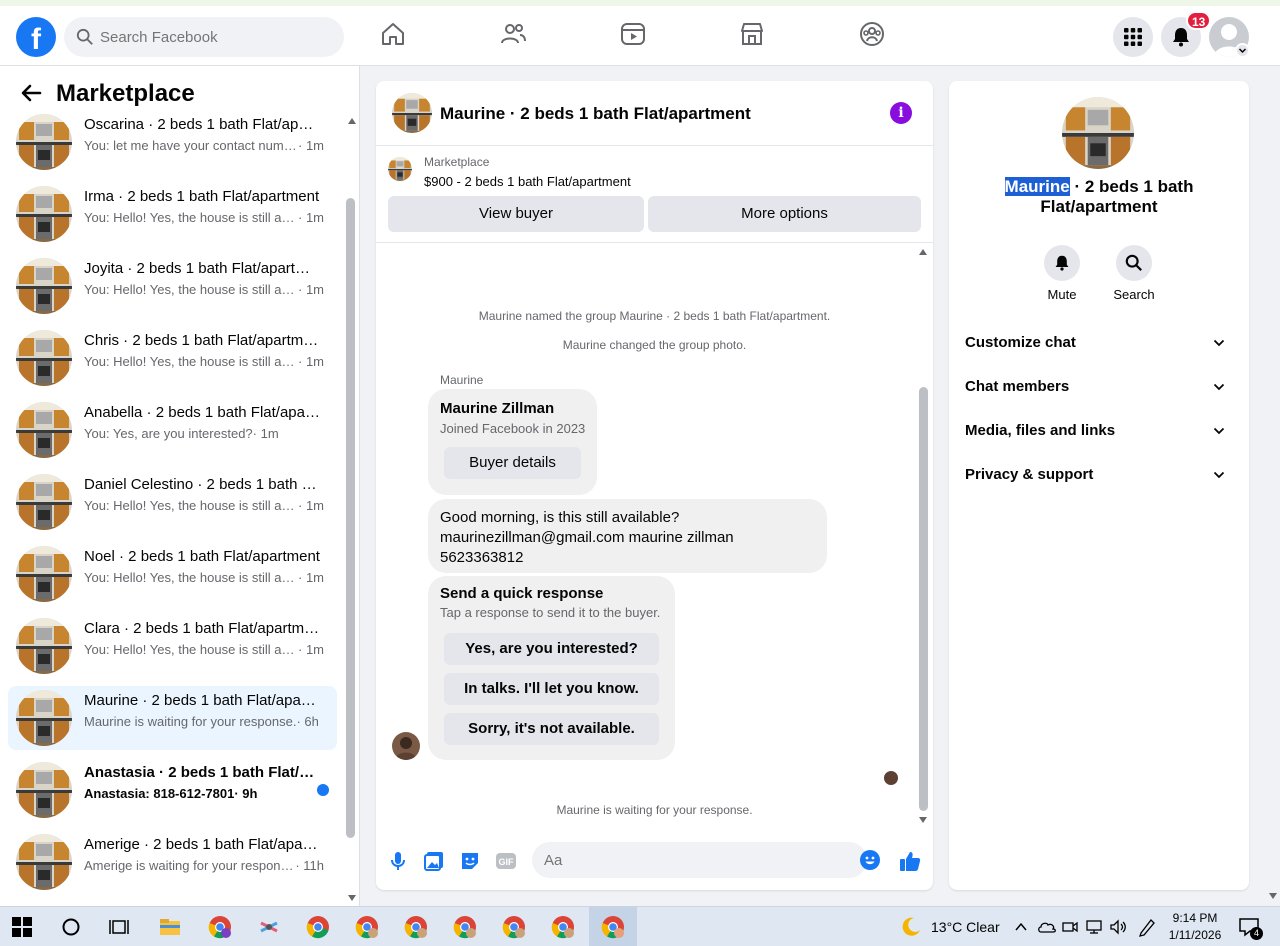  Describe the element at coordinates (923, 252) in the screenshot. I see `chat-scroll-up-icon` at that location.